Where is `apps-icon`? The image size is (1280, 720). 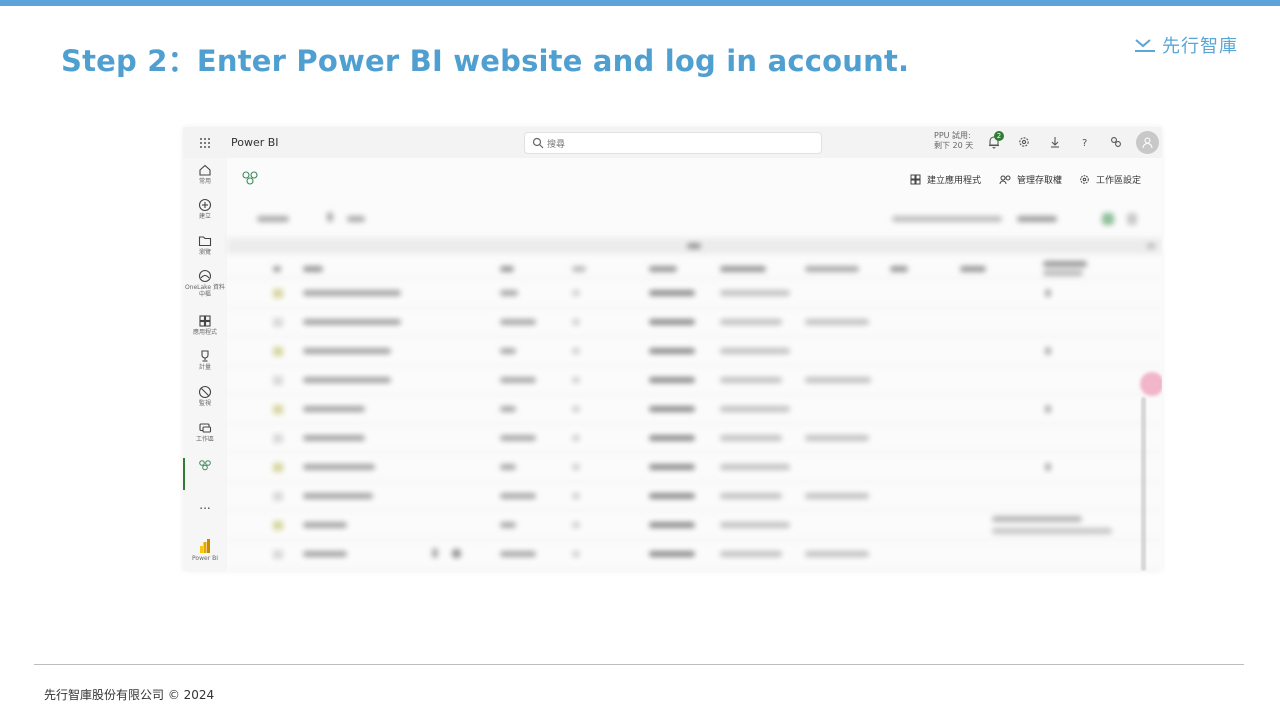 apps-icon is located at coordinates (205, 321).